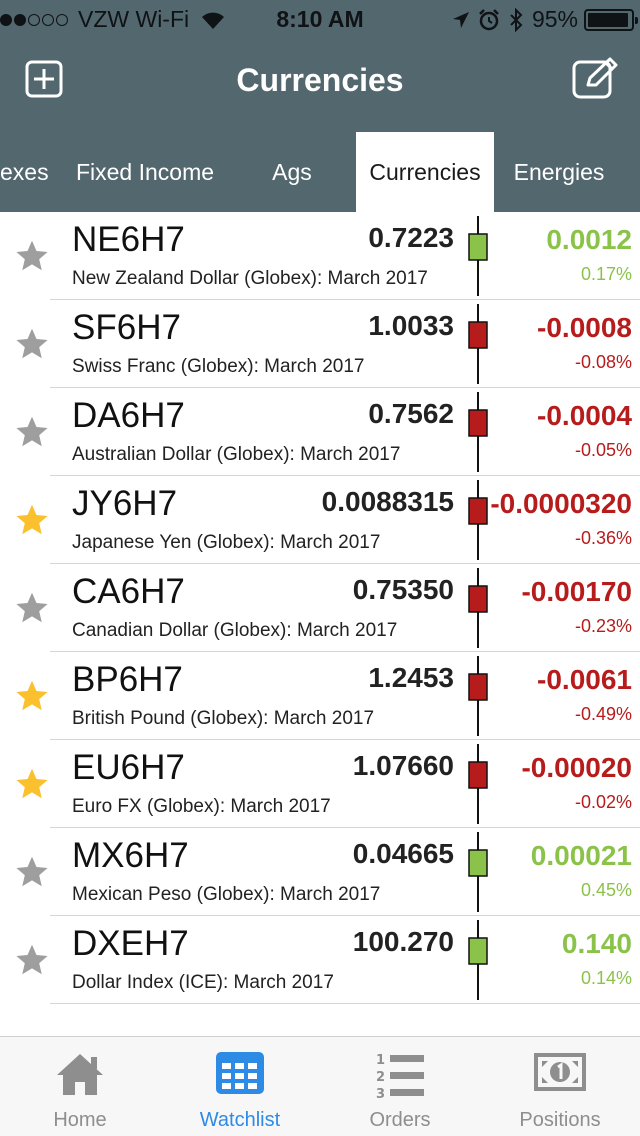  What do you see at coordinates (292, 172) in the screenshot?
I see `tab-ags: Ags` at bounding box center [292, 172].